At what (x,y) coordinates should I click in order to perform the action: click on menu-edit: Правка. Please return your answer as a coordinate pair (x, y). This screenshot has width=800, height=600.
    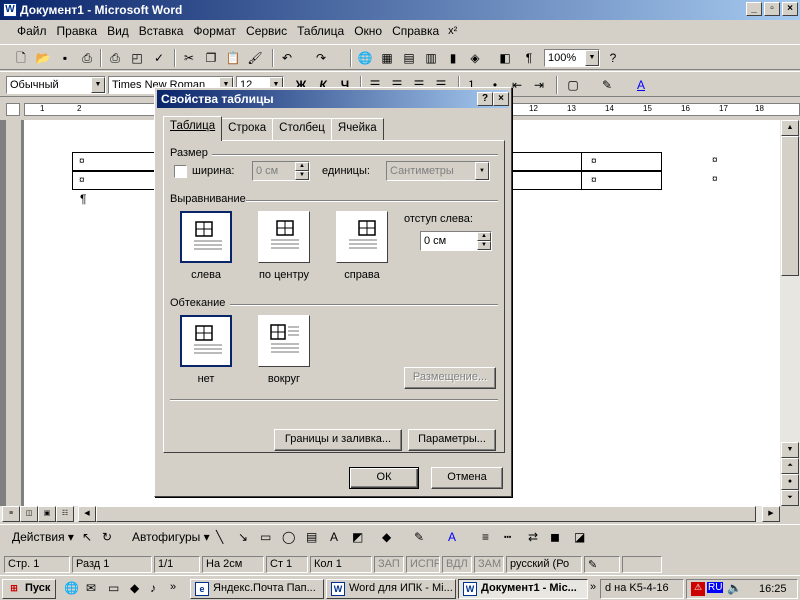
    Looking at the image, I should click on (77, 31).